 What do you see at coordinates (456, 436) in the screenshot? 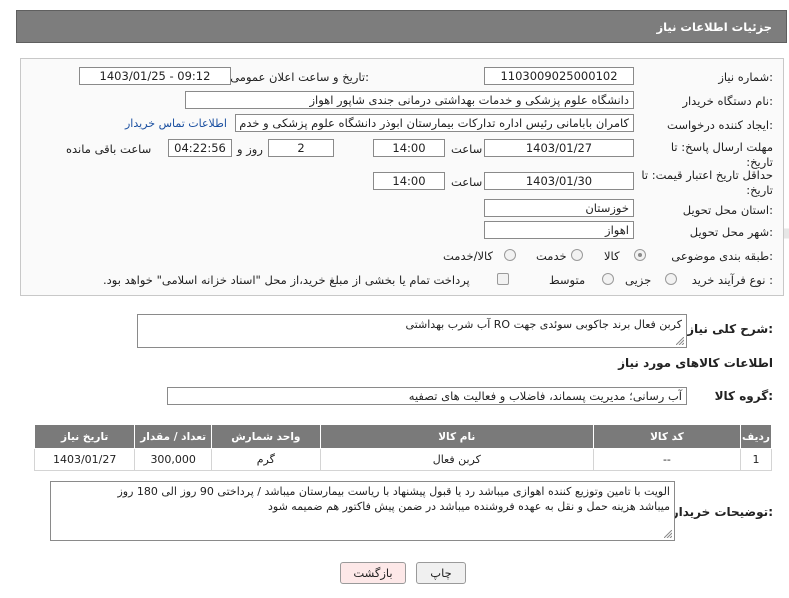
I see `col-item-name: نام کالا` at bounding box center [456, 436].